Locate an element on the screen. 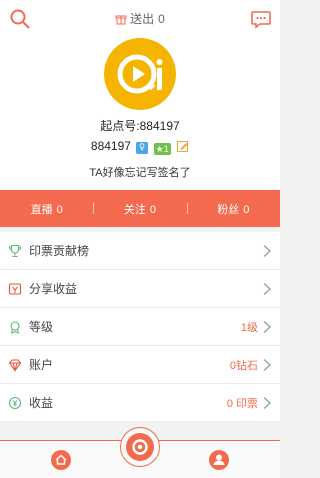  gender-badge is located at coordinates (142, 148).